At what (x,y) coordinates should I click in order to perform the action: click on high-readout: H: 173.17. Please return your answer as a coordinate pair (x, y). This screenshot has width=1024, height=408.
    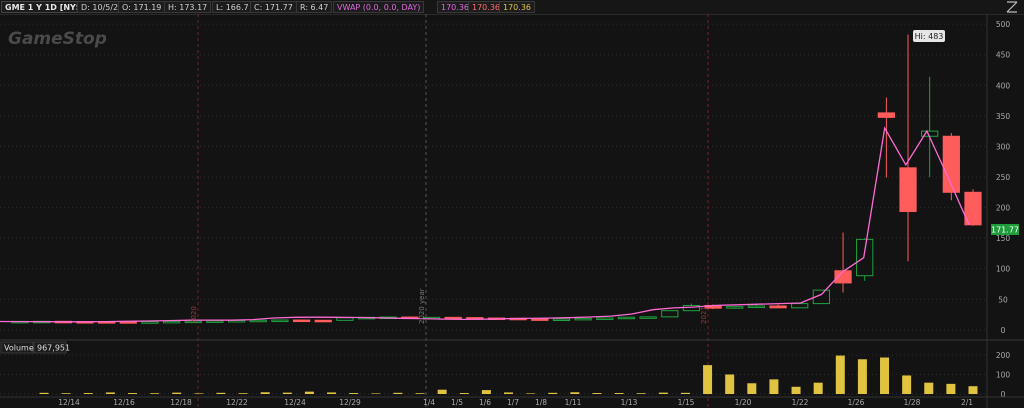
    Looking at the image, I should click on (188, 7).